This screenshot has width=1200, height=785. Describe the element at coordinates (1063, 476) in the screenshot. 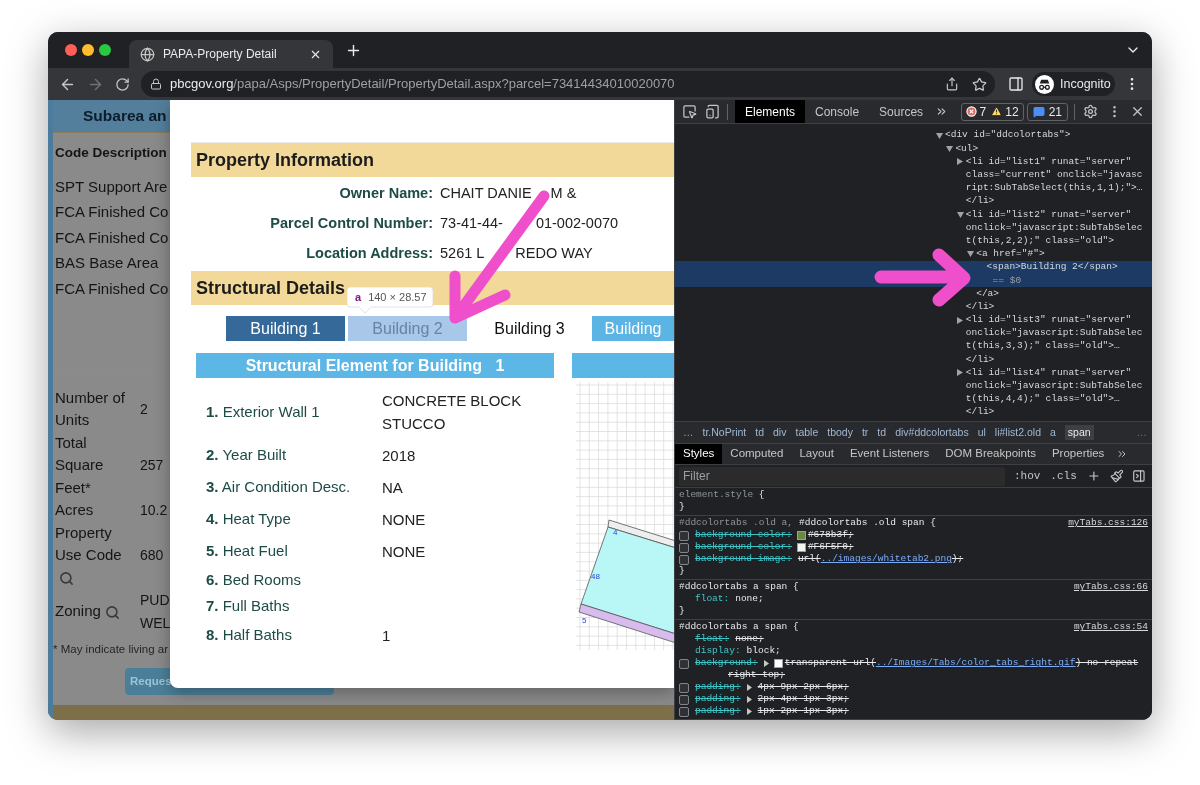

I see `style-toggle-button: .cls` at that location.